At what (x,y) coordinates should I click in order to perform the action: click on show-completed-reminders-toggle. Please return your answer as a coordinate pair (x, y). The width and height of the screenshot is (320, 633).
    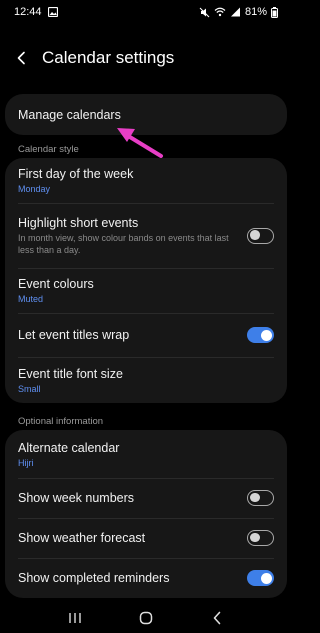
    Looking at the image, I should click on (260, 578).